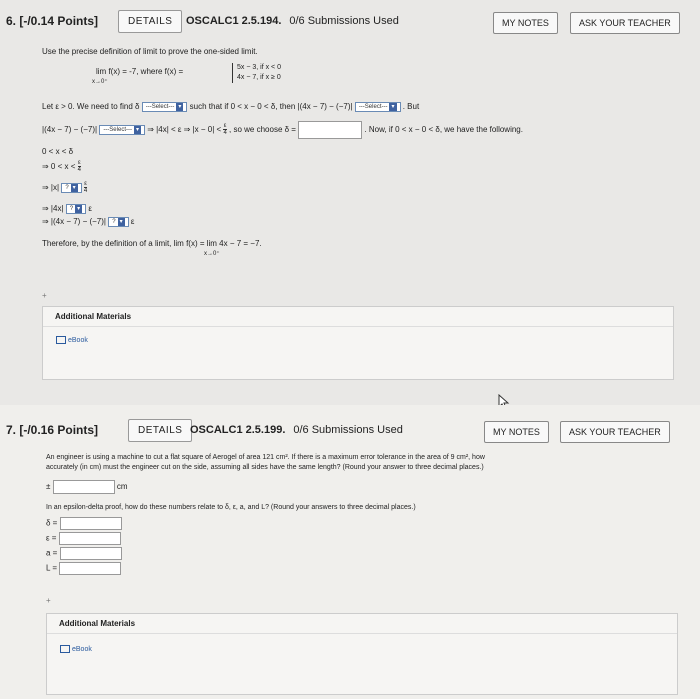 The width and height of the screenshot is (700, 699). I want to click on question-6-additional-materials: Additional Materials, so click(358, 343).